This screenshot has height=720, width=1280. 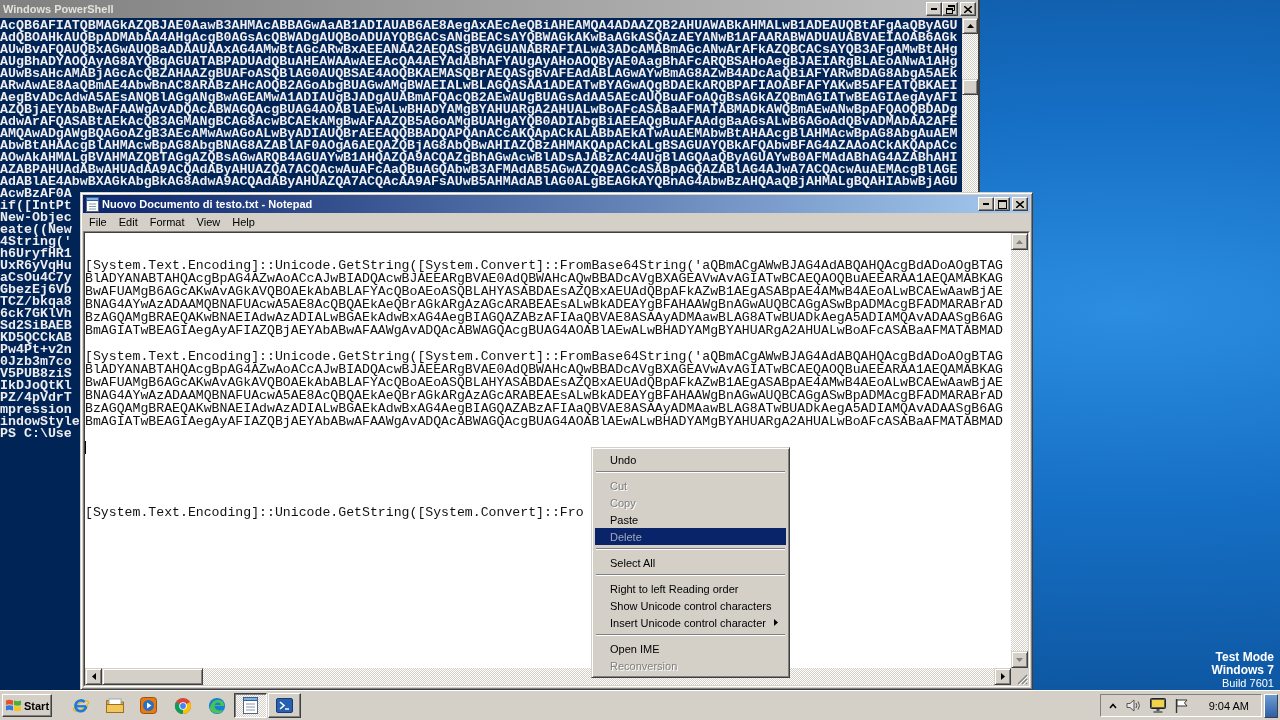 What do you see at coordinates (690, 519) in the screenshot?
I see `menu-item: Paste` at bounding box center [690, 519].